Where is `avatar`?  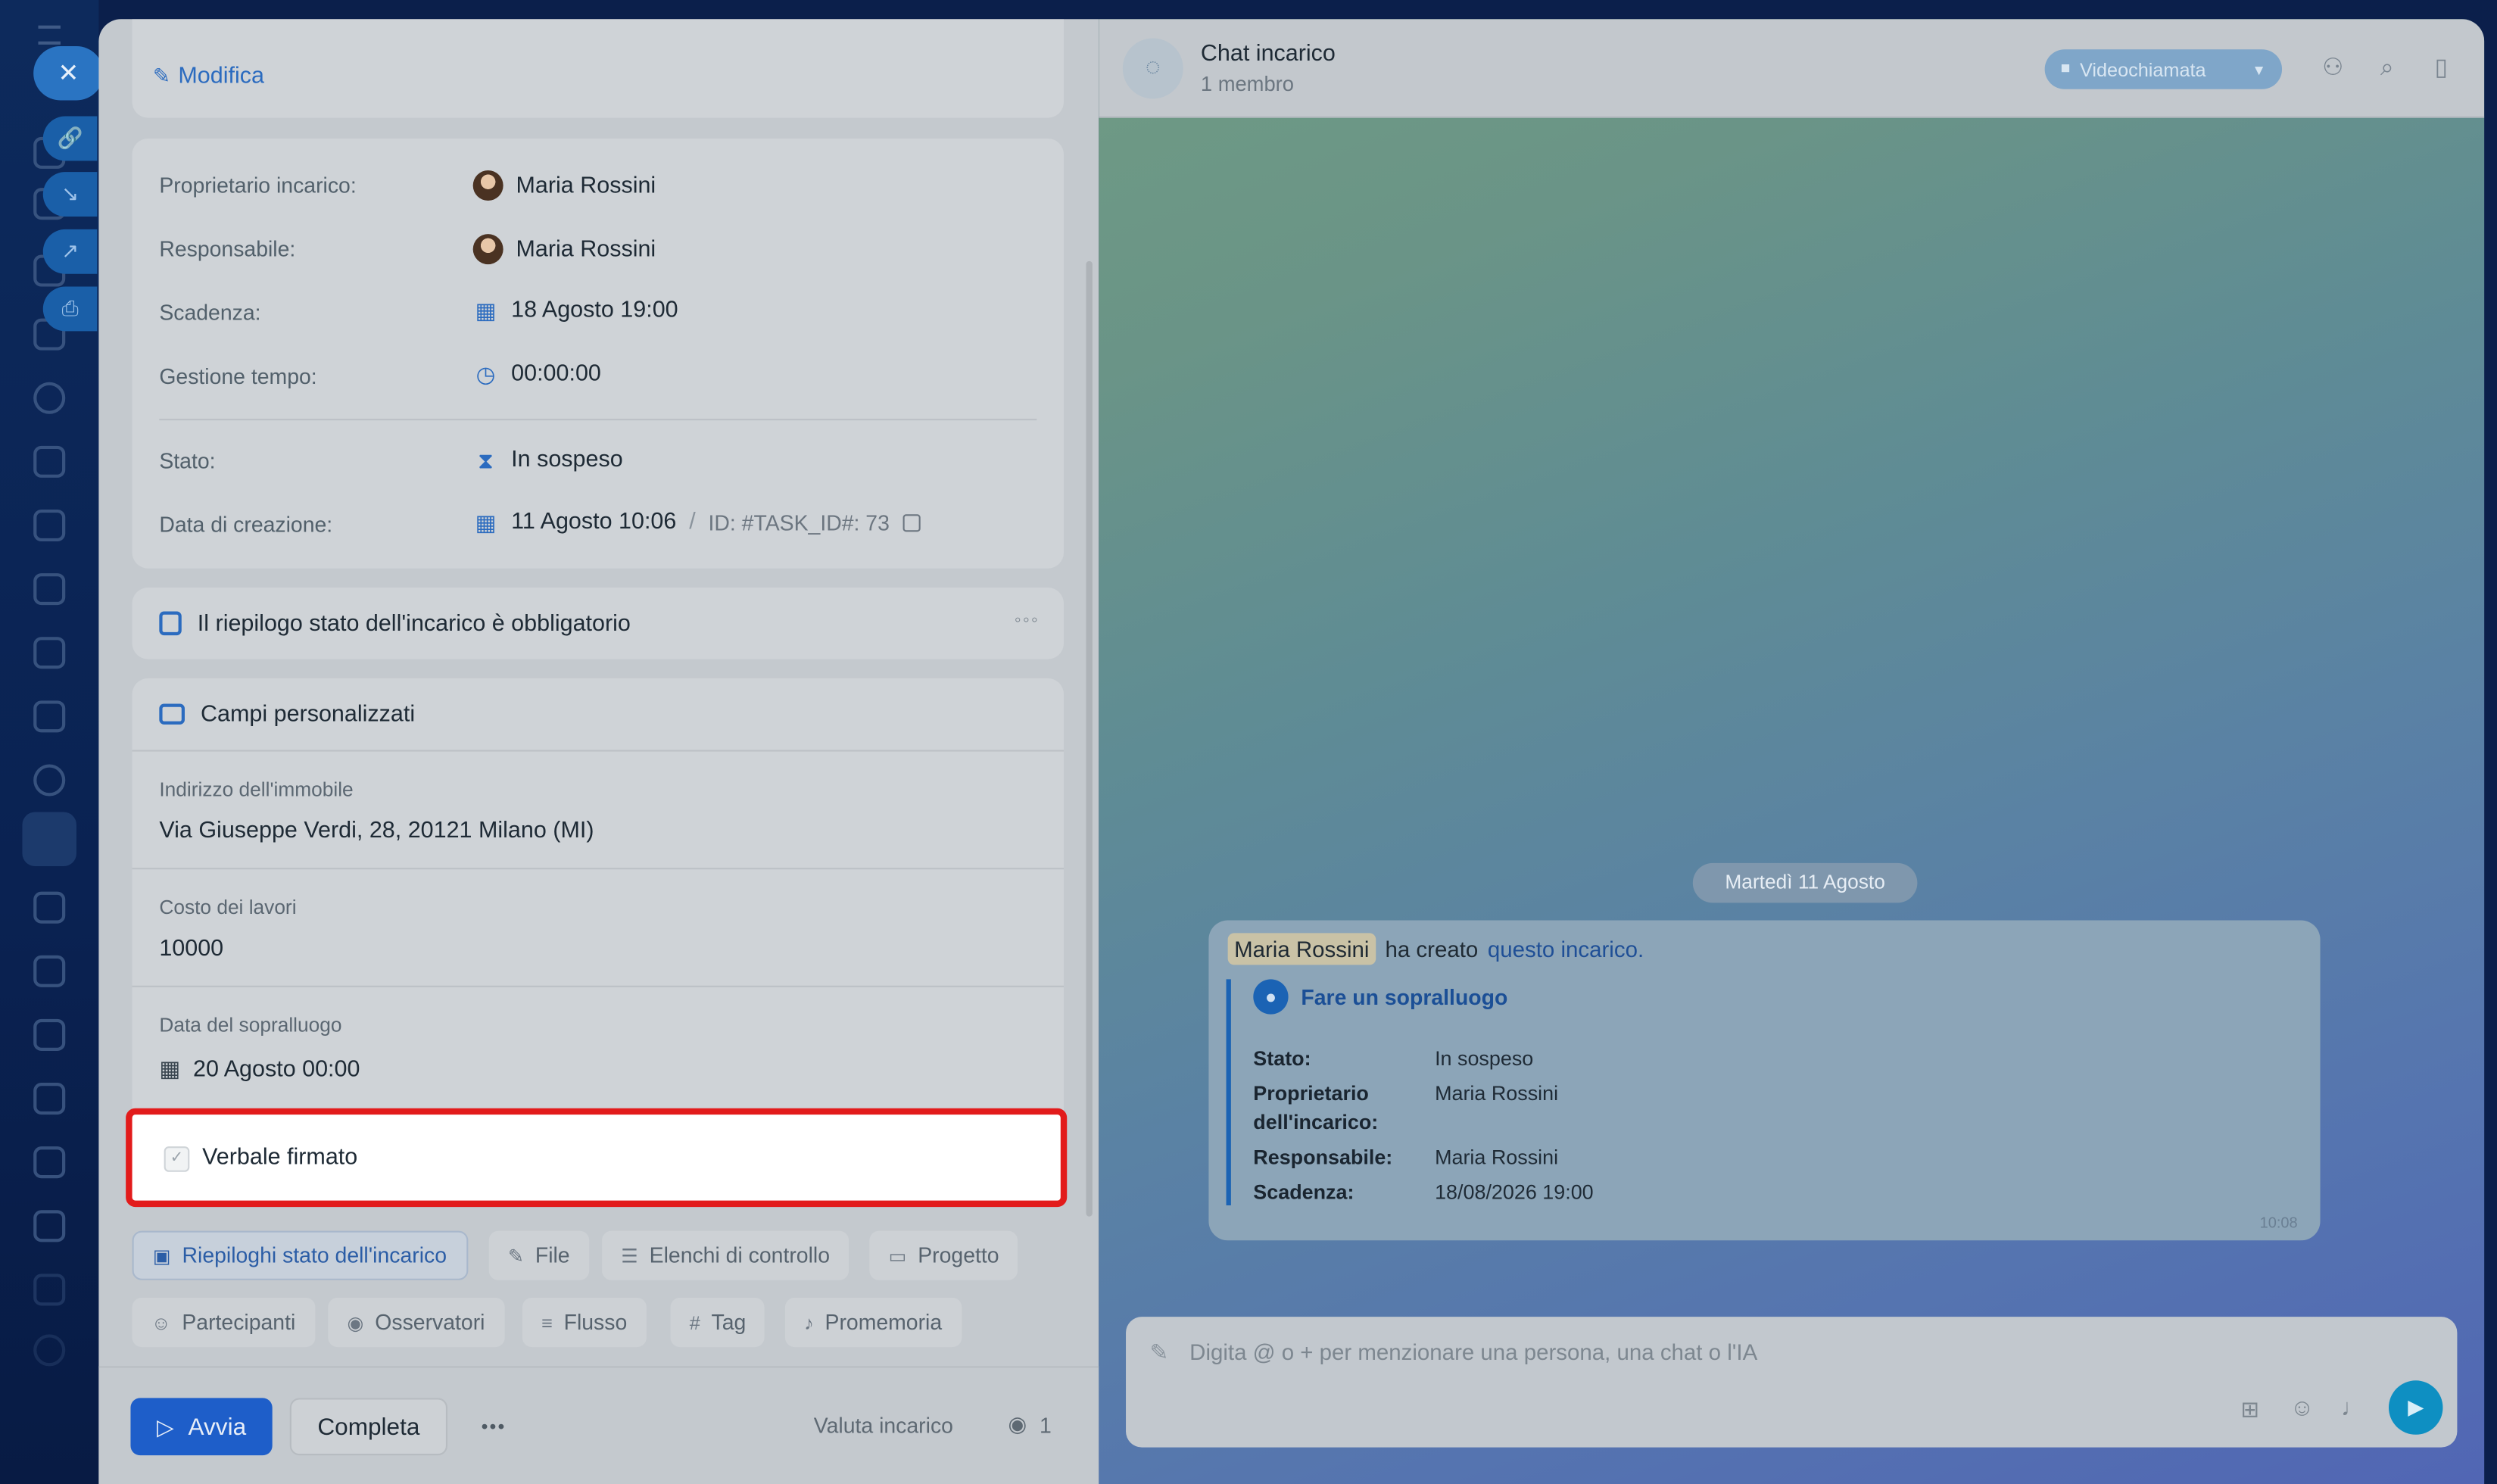
avatar is located at coordinates (487, 185).